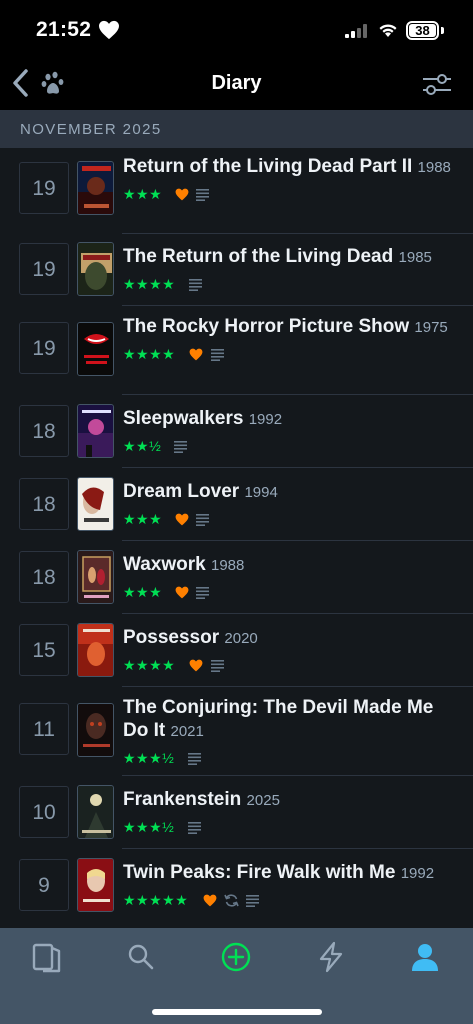  I want to click on home-indicator, so click(237, 1012).